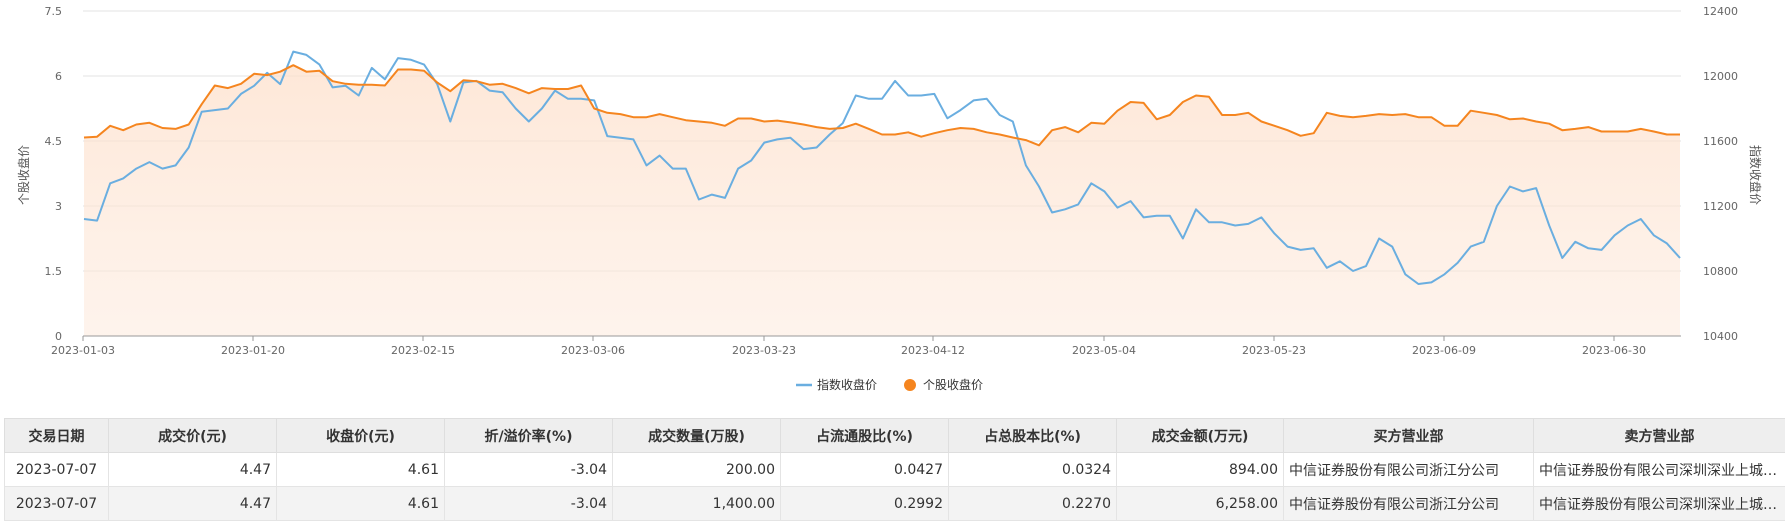  What do you see at coordinates (697, 504) in the screenshot?
I see `cell-volume: 1,400.00` at bounding box center [697, 504].